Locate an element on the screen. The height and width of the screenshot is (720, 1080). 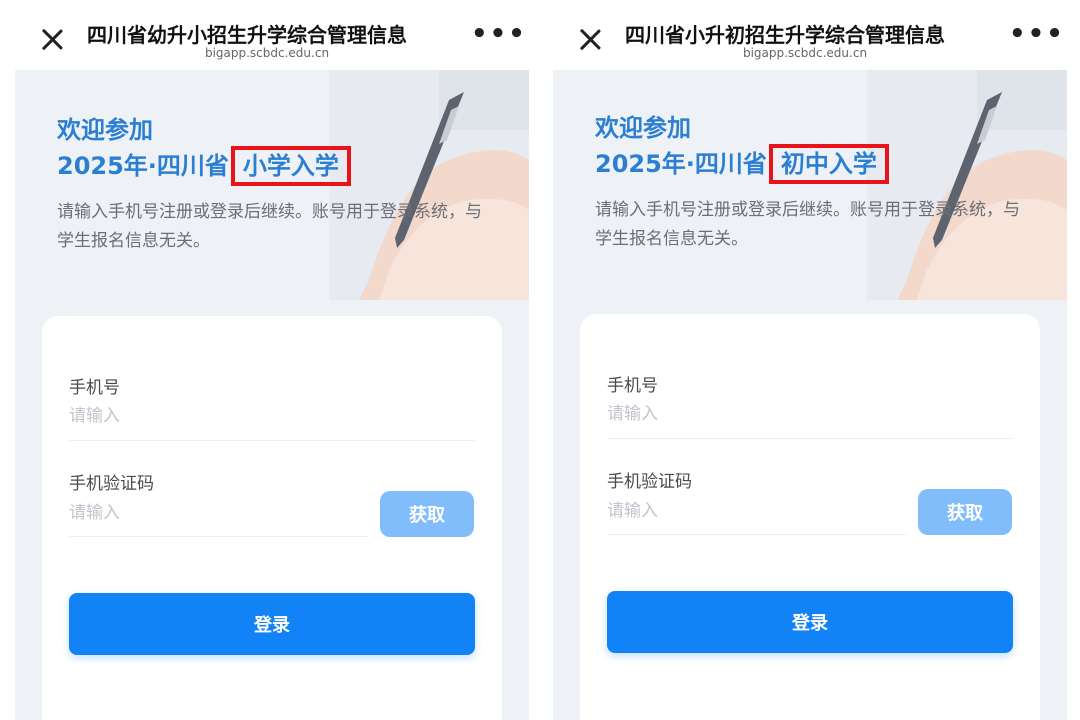
event-title: 2025年·四川省 小学入学 is located at coordinates (277, 166).